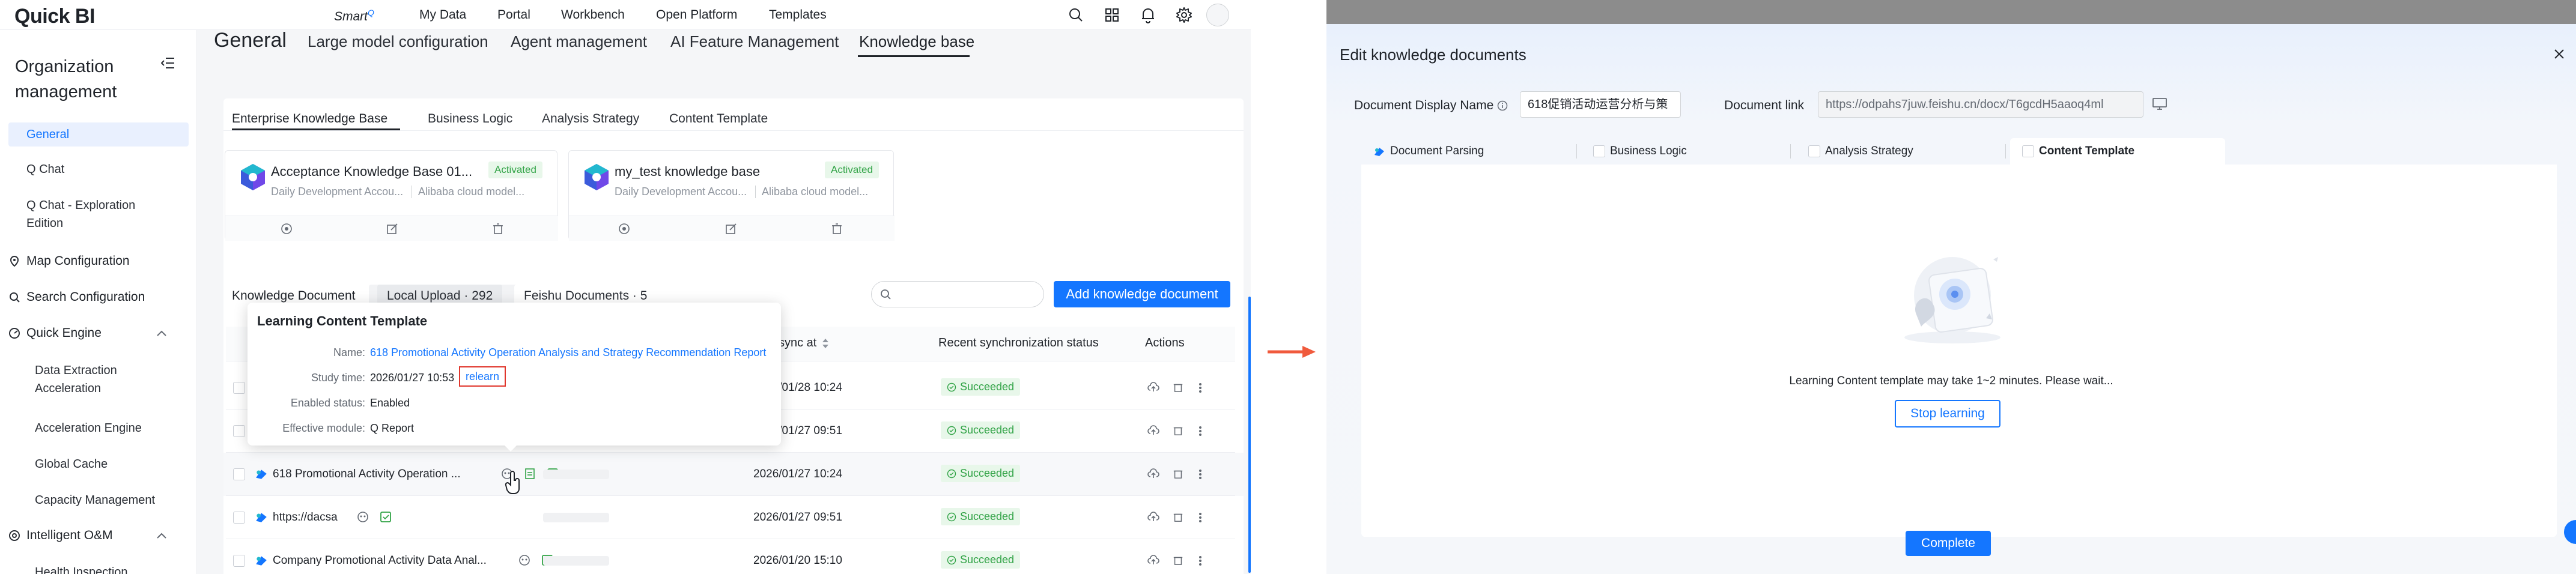  Describe the element at coordinates (95, 214) in the screenshot. I see `sidebar-item-q-chat-exploration: Q Chat - Exploration Edition` at that location.